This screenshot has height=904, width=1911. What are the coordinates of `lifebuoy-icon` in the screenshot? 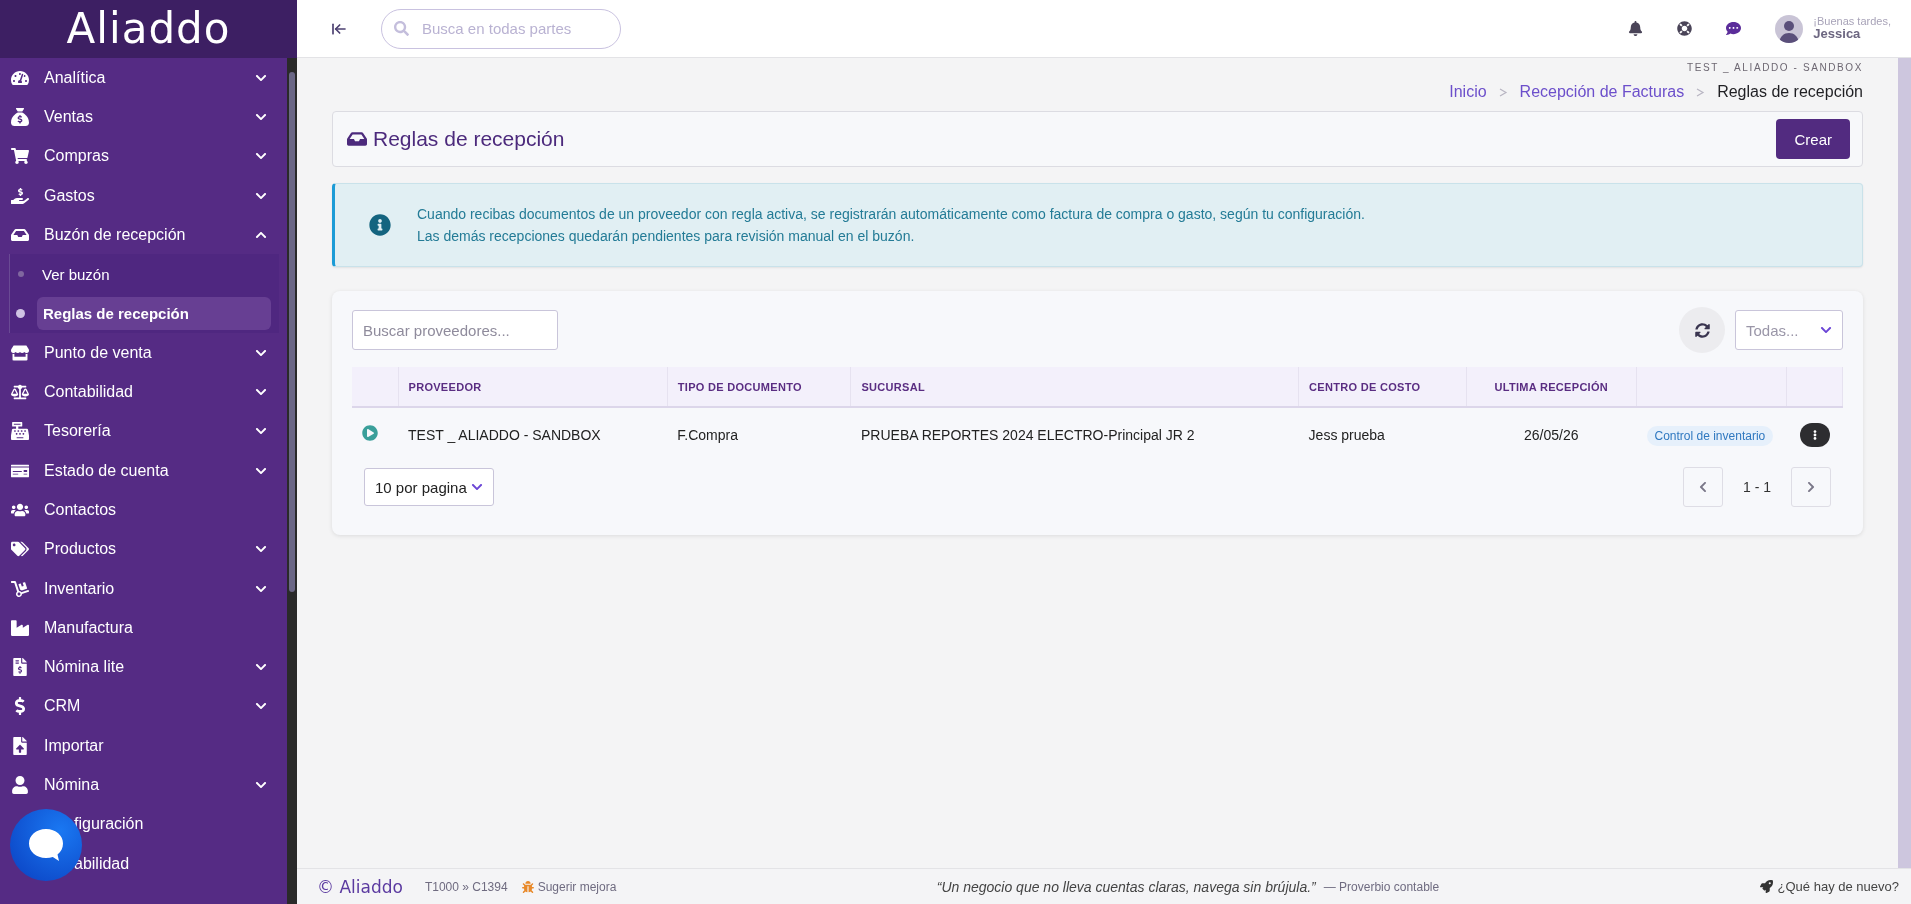 It's located at (1685, 28).